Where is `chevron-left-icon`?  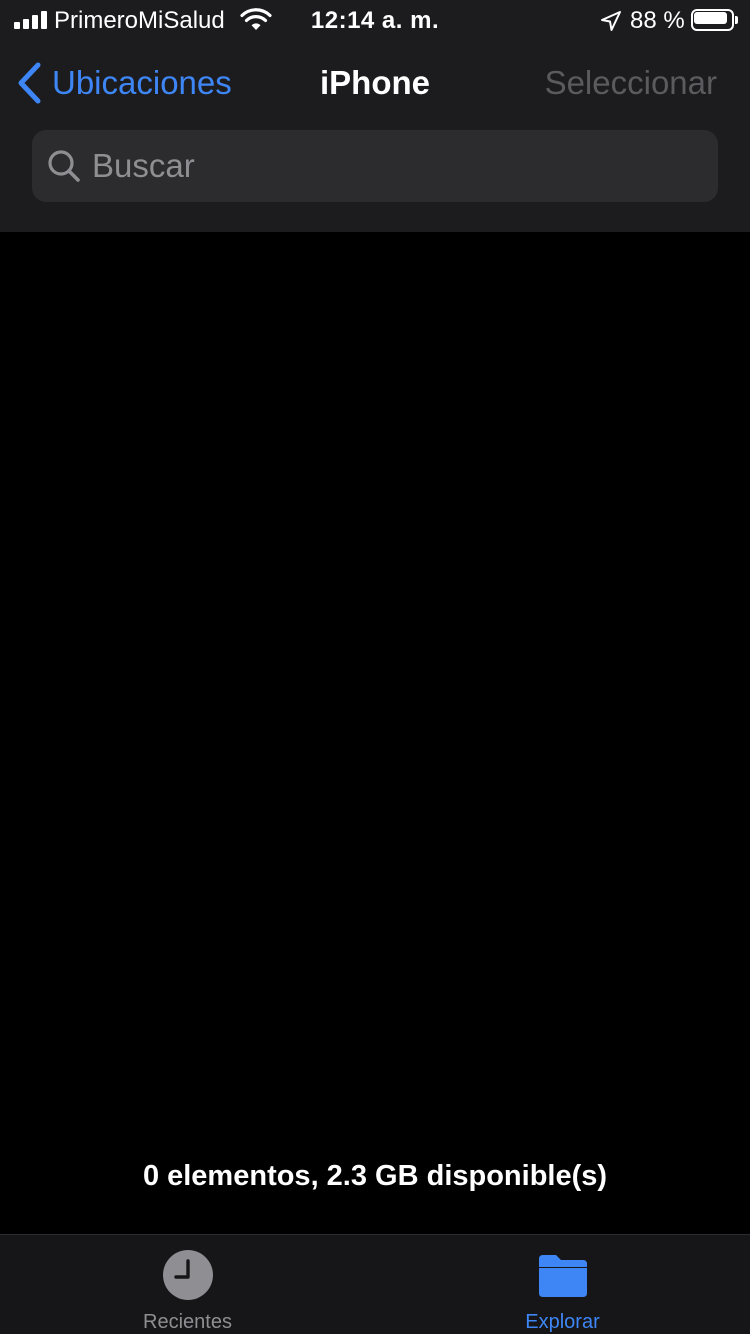
chevron-left-icon is located at coordinates (29, 83).